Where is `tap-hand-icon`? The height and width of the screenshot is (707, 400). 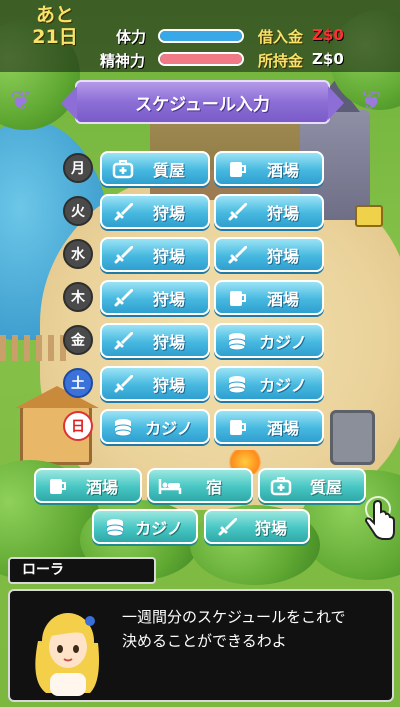
tap-hand-icon is located at coordinates (379, 518).